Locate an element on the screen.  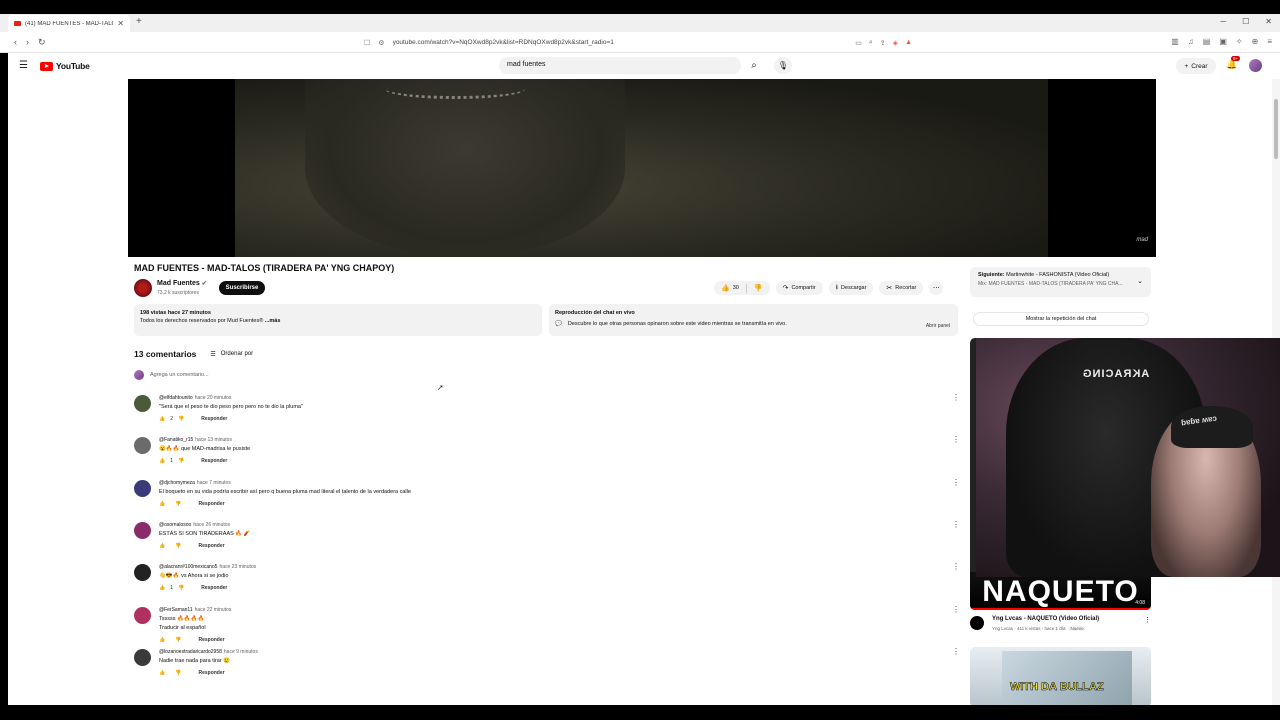
extensions-icon: ✧ is located at coordinates (1239, 41).